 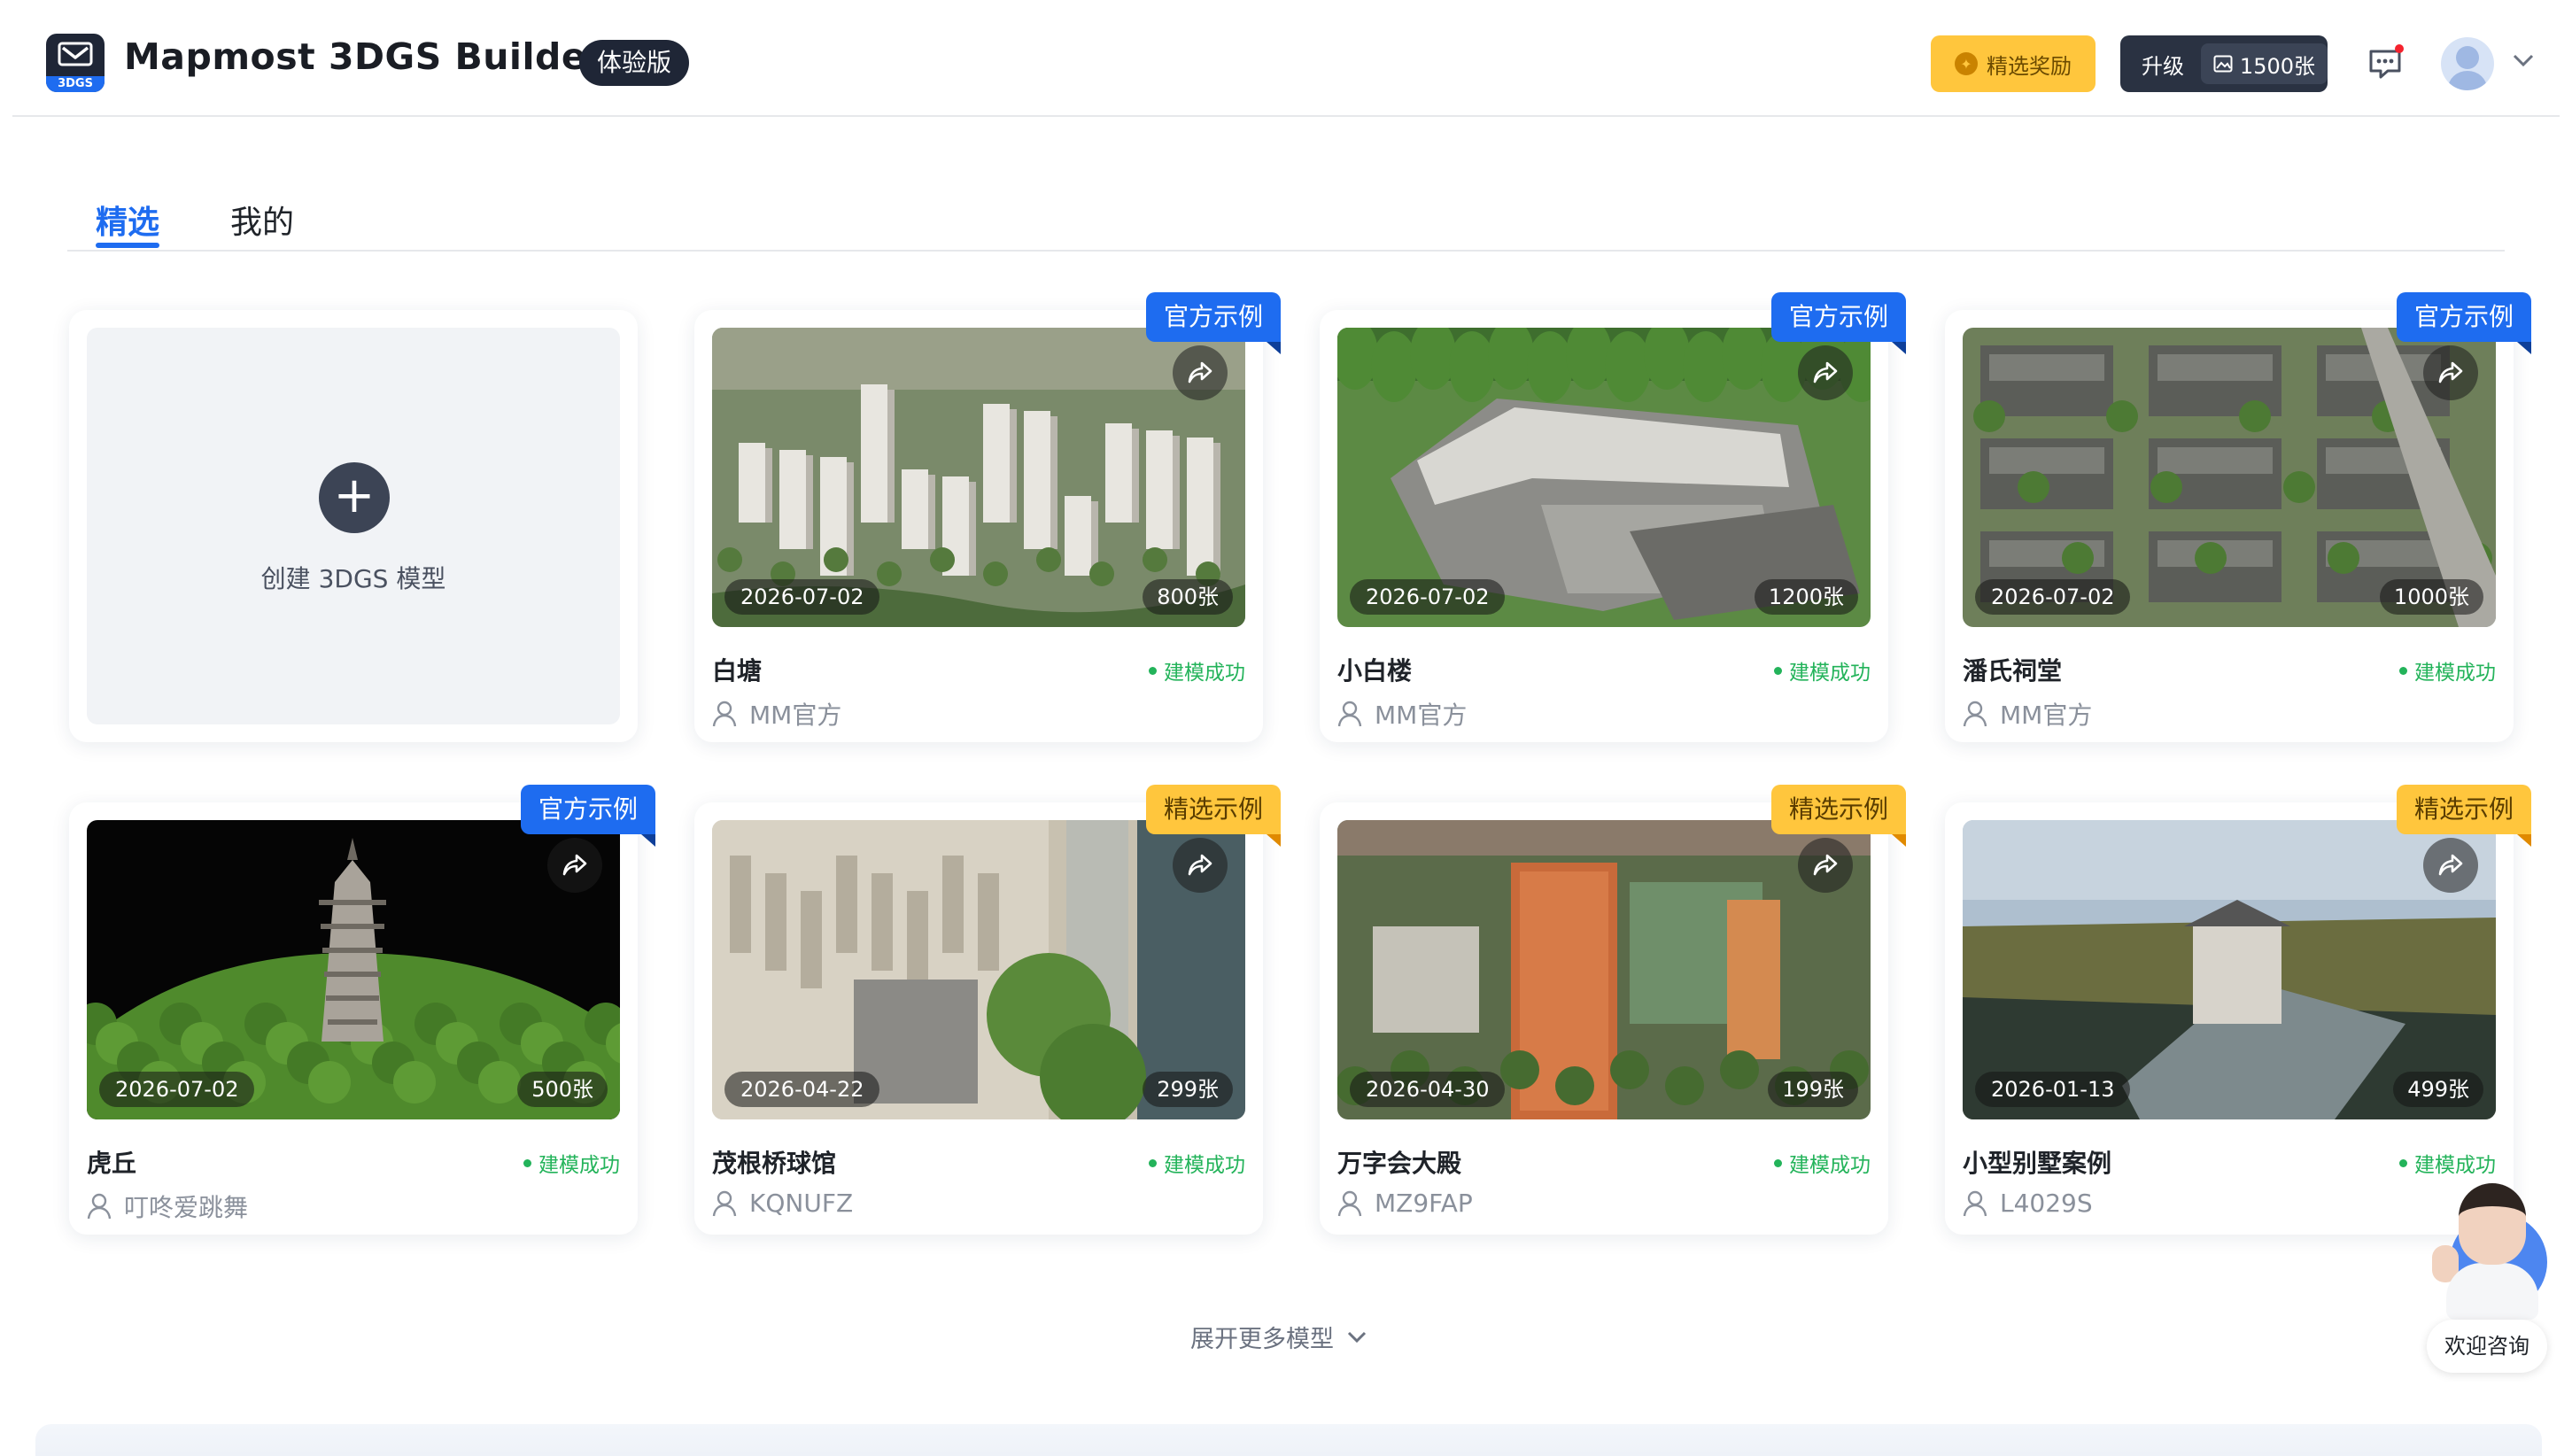 I want to click on model-card: 2026-04-22 299张 精选示例 茂根桥球馆 建模成功 KQNUFZ, so click(x=987, y=1010).